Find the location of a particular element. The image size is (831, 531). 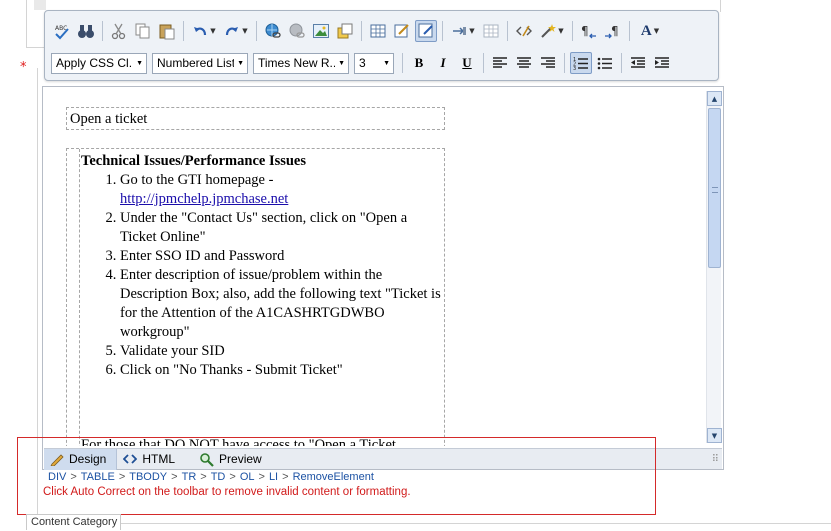

unlink-icon is located at coordinates (297, 30).